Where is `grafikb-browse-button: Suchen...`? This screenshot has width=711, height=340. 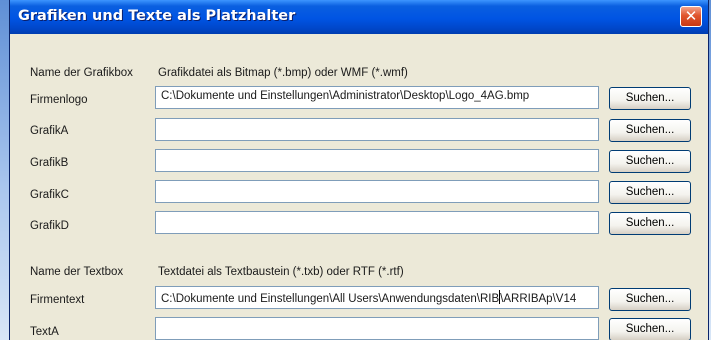
grafikb-browse-button: Suchen... is located at coordinates (650, 161).